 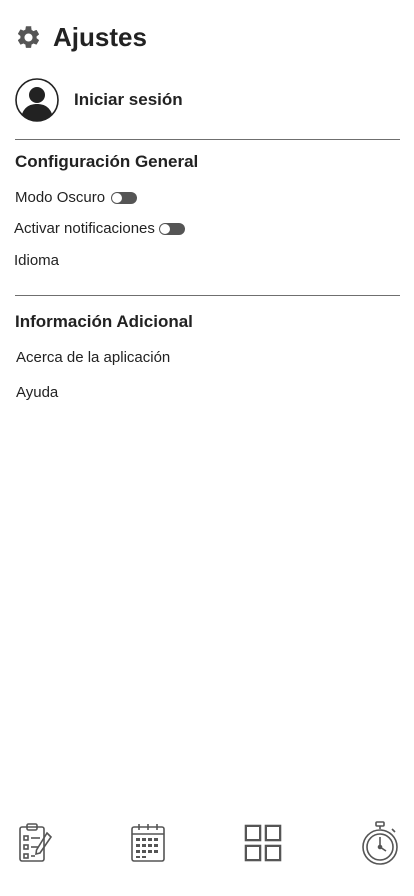 What do you see at coordinates (84, 228) in the screenshot?
I see `notifications-label: Activar notificaciones` at bounding box center [84, 228].